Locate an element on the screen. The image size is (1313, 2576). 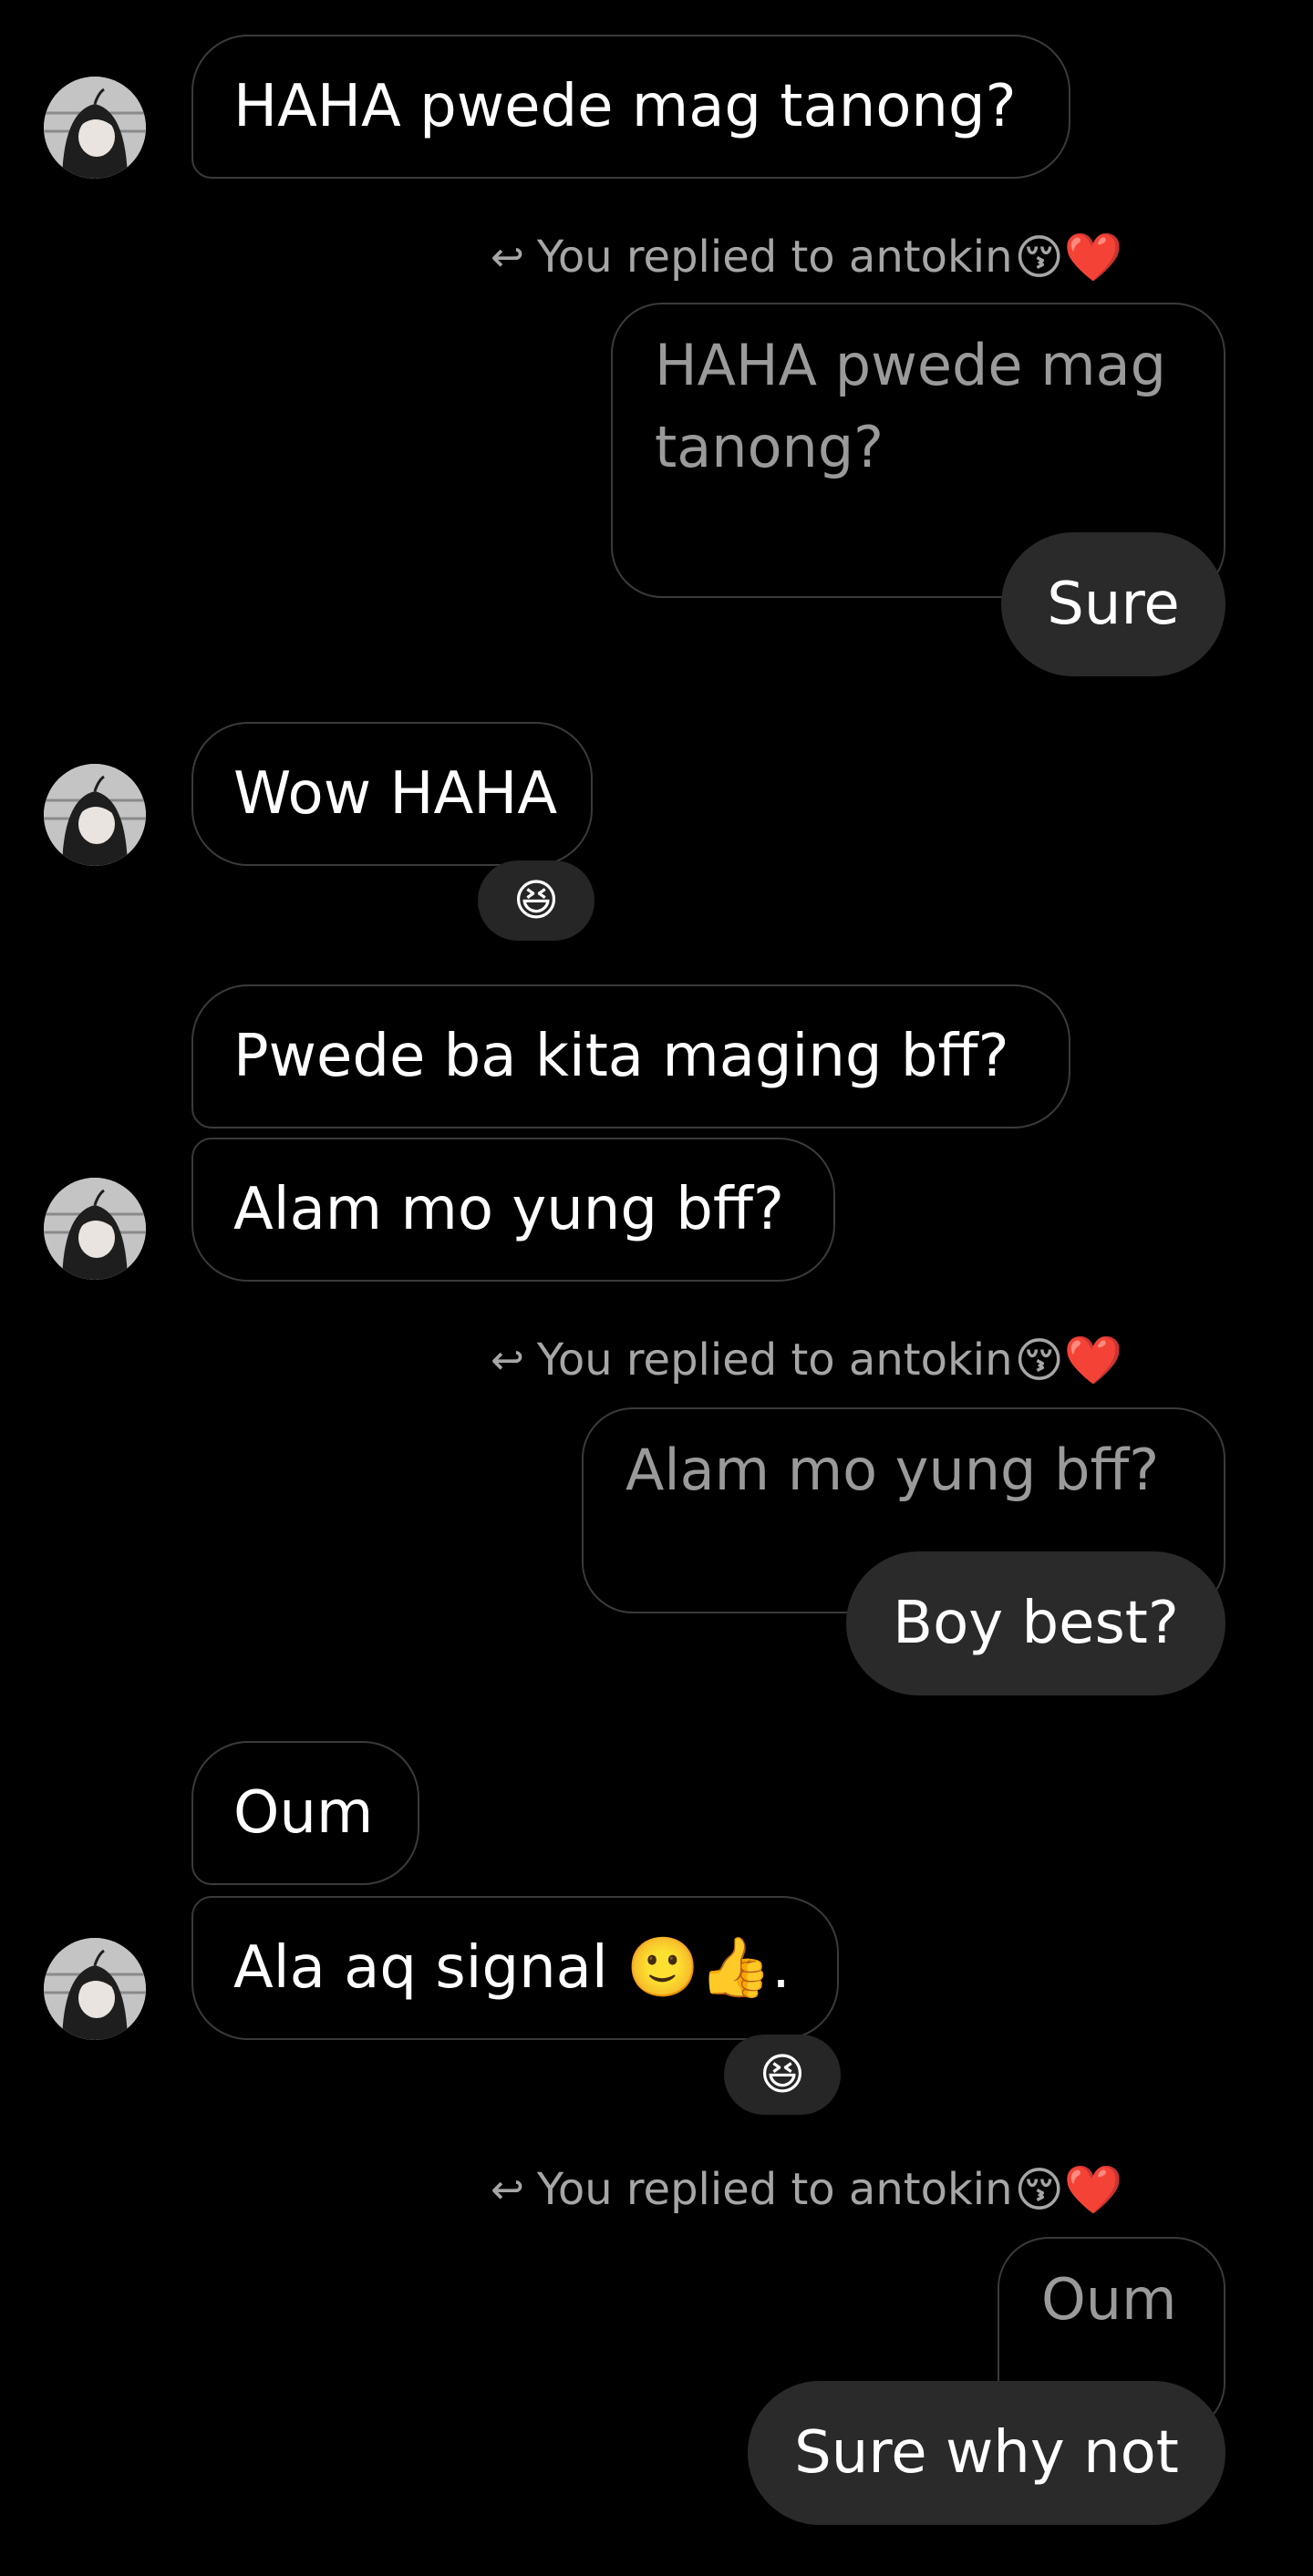
message-text: Pwede ba kita maging bff? is located at coordinates (621, 1056).